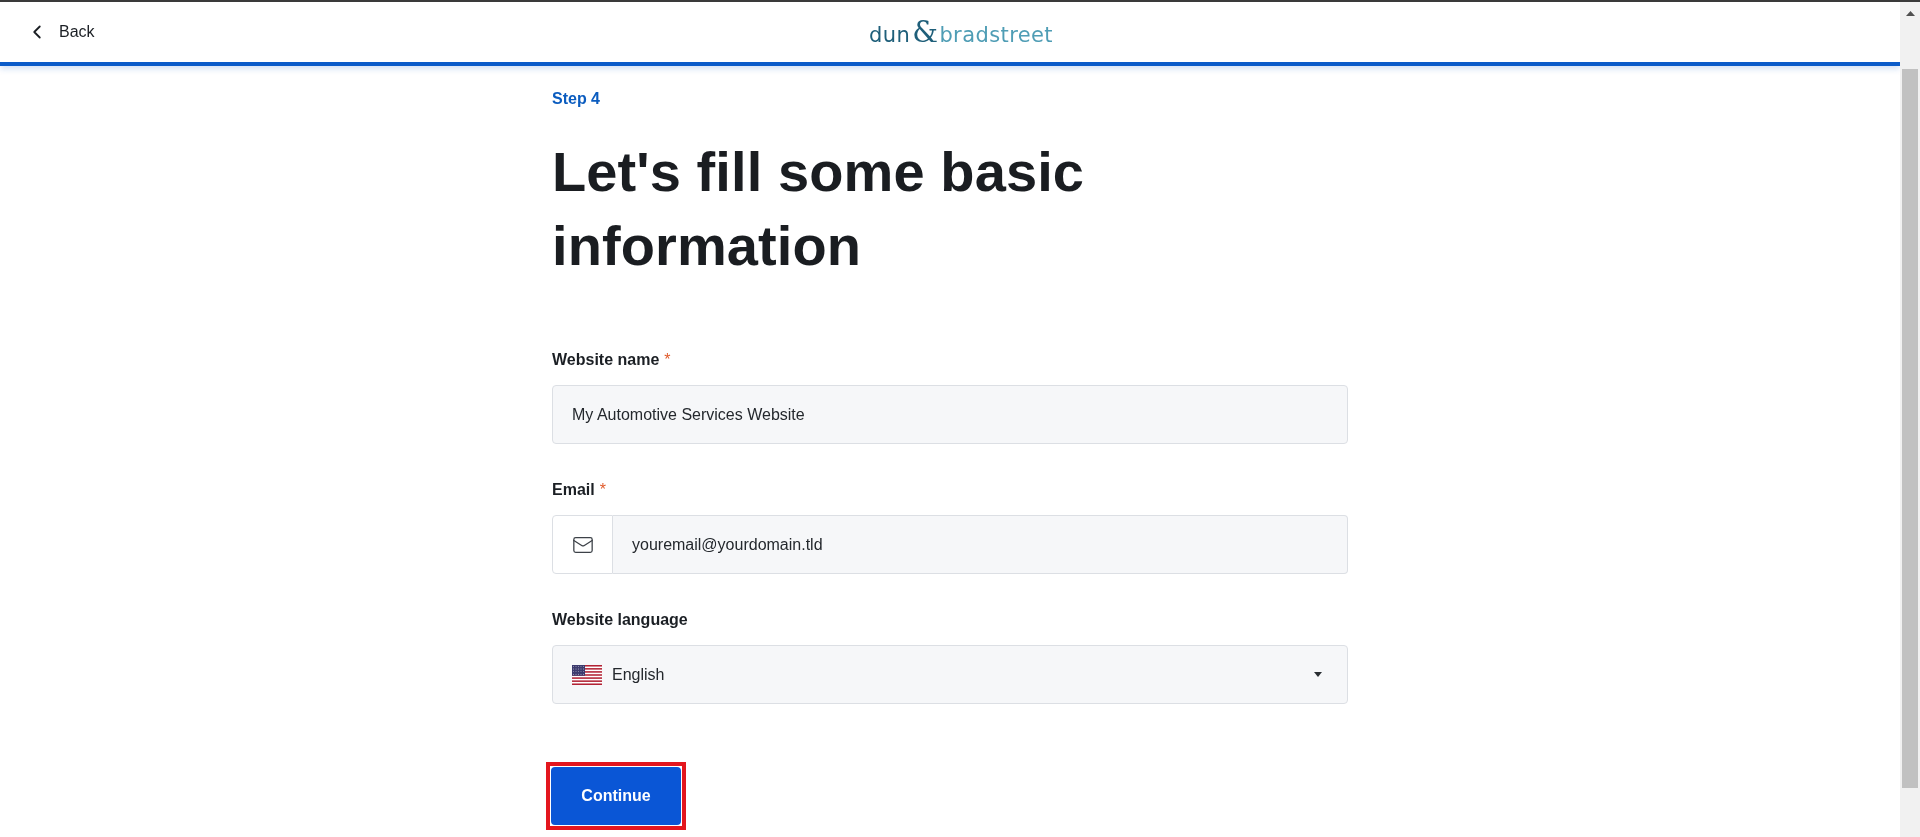  What do you see at coordinates (980, 544) in the screenshot?
I see `email-input: youremail@yourdomain.tld` at bounding box center [980, 544].